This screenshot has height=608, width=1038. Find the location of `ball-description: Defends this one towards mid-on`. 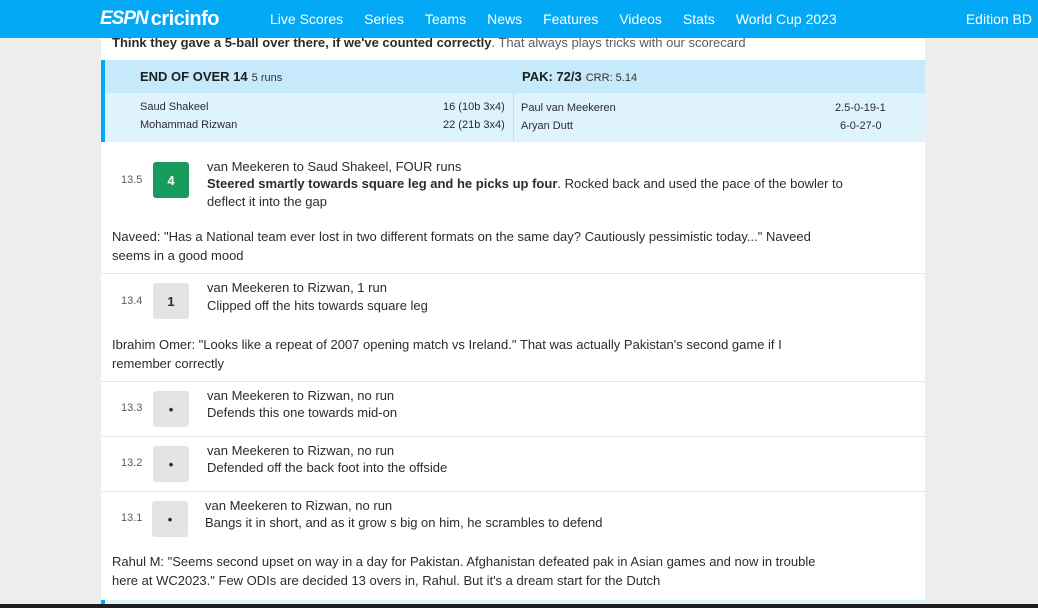

ball-description: Defends this one towards mid-on is located at coordinates (302, 412).